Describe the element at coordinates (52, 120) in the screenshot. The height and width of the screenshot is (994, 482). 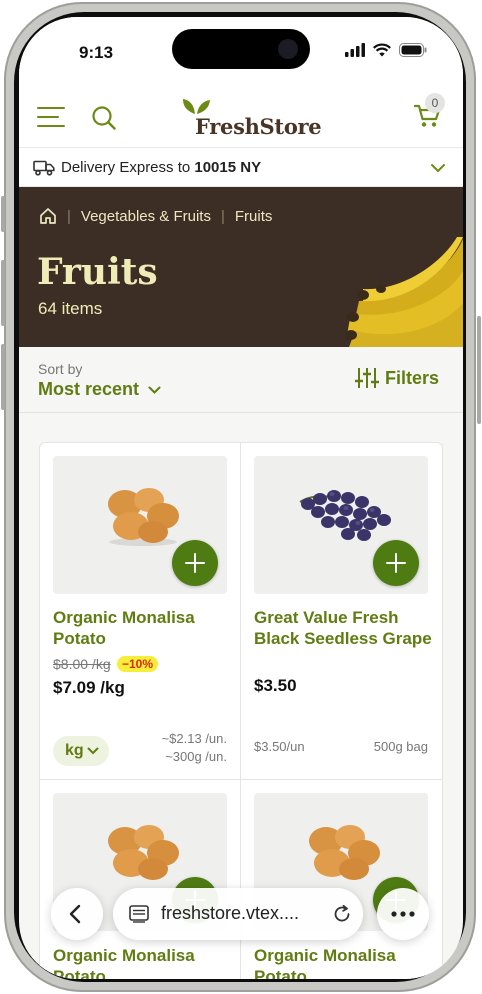
I see `menu-icon` at that location.